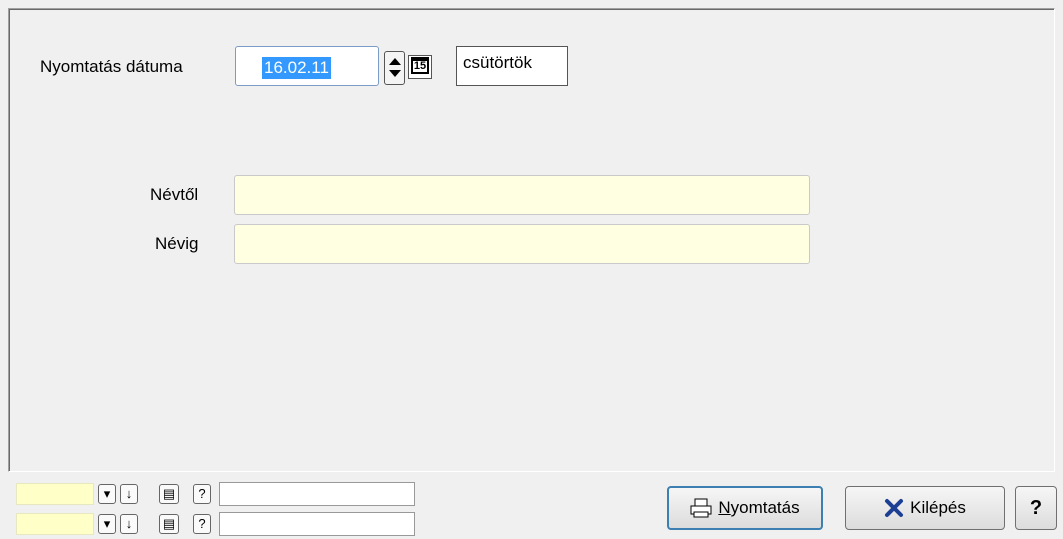 The height and width of the screenshot is (539, 1063). Describe the element at coordinates (296, 68) in the screenshot. I see `date-value: 16.02.11` at that location.